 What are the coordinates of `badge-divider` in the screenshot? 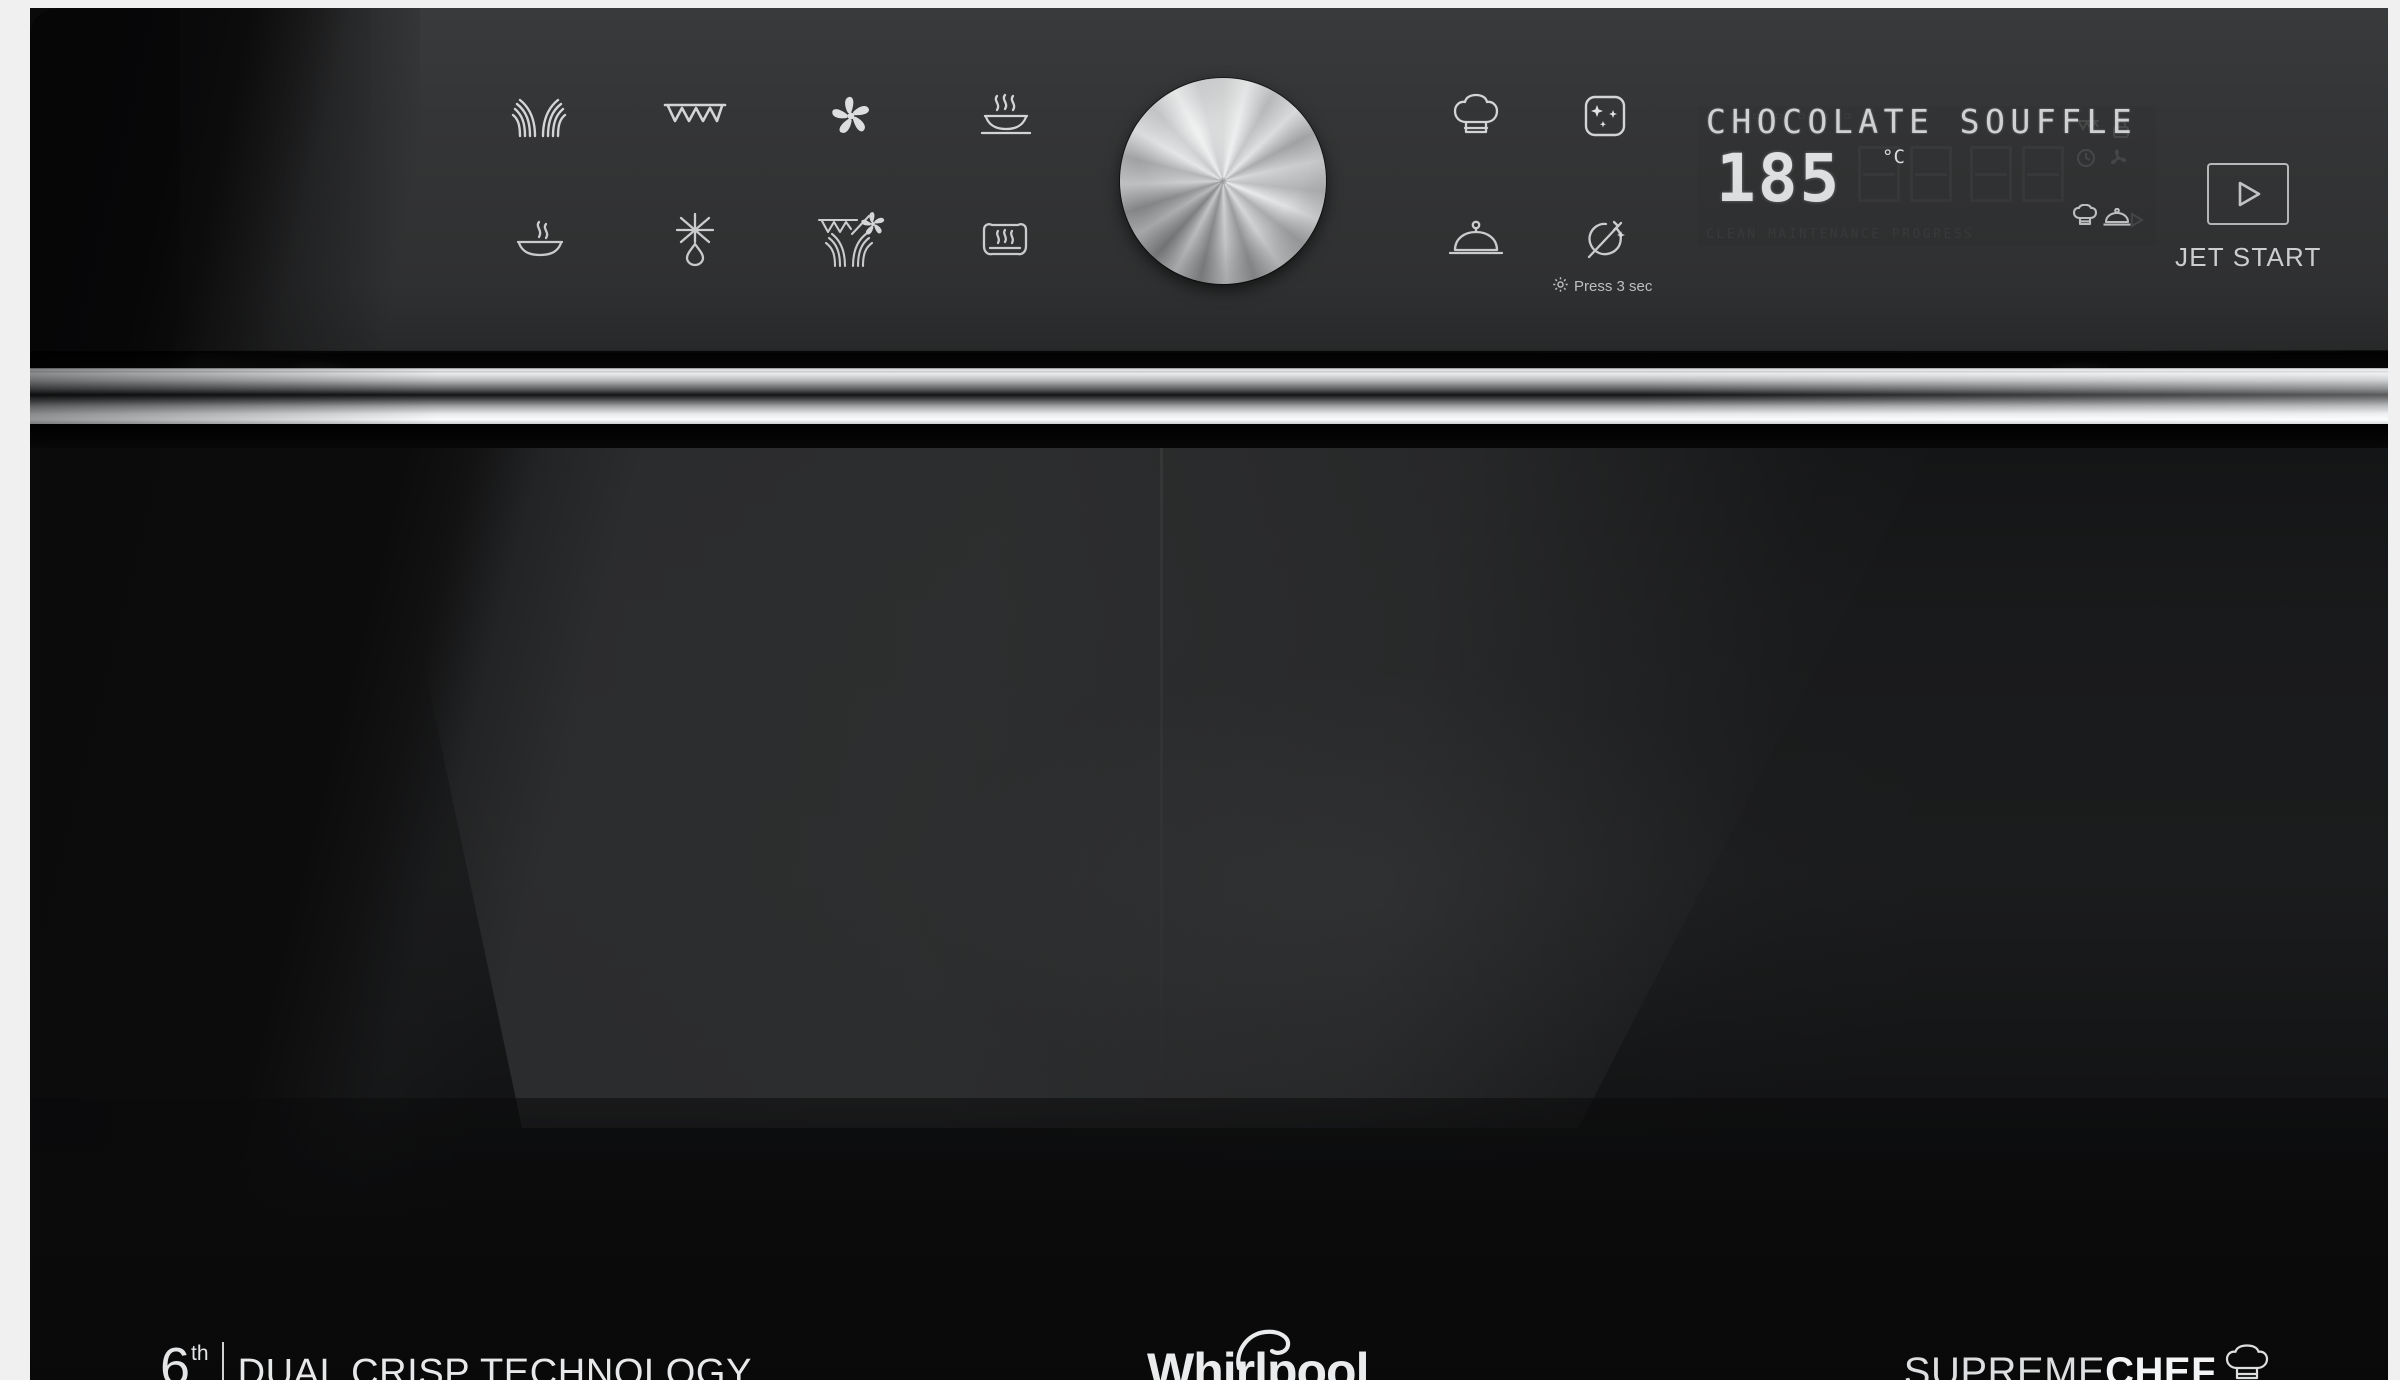 It's located at (222, 1361).